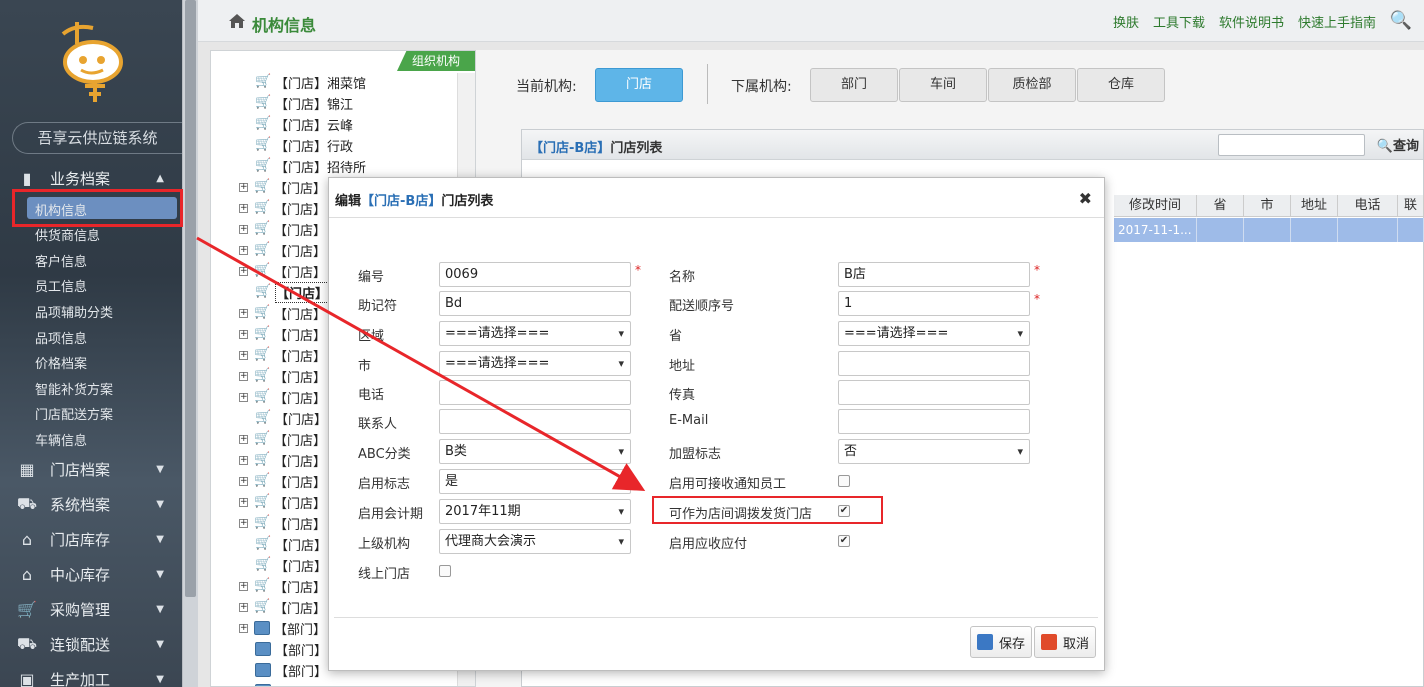 This screenshot has height=687, width=1424. What do you see at coordinates (61, 439) in the screenshot?
I see `submenu-vehicle-info: 车辆信息` at bounding box center [61, 439].